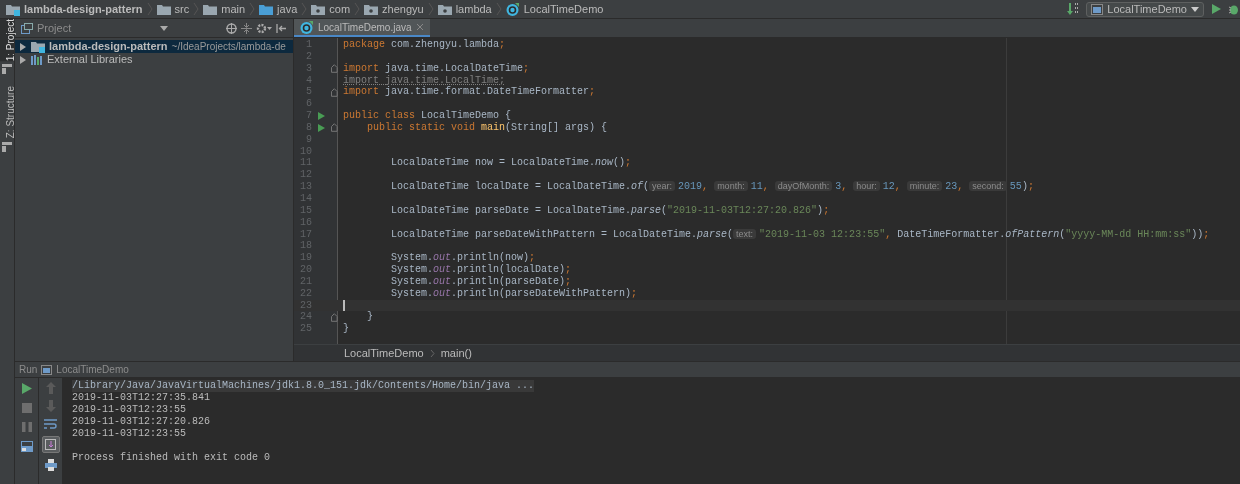  Describe the element at coordinates (463, 258) in the screenshot. I see `code-line: System.out.println(now);` at that location.